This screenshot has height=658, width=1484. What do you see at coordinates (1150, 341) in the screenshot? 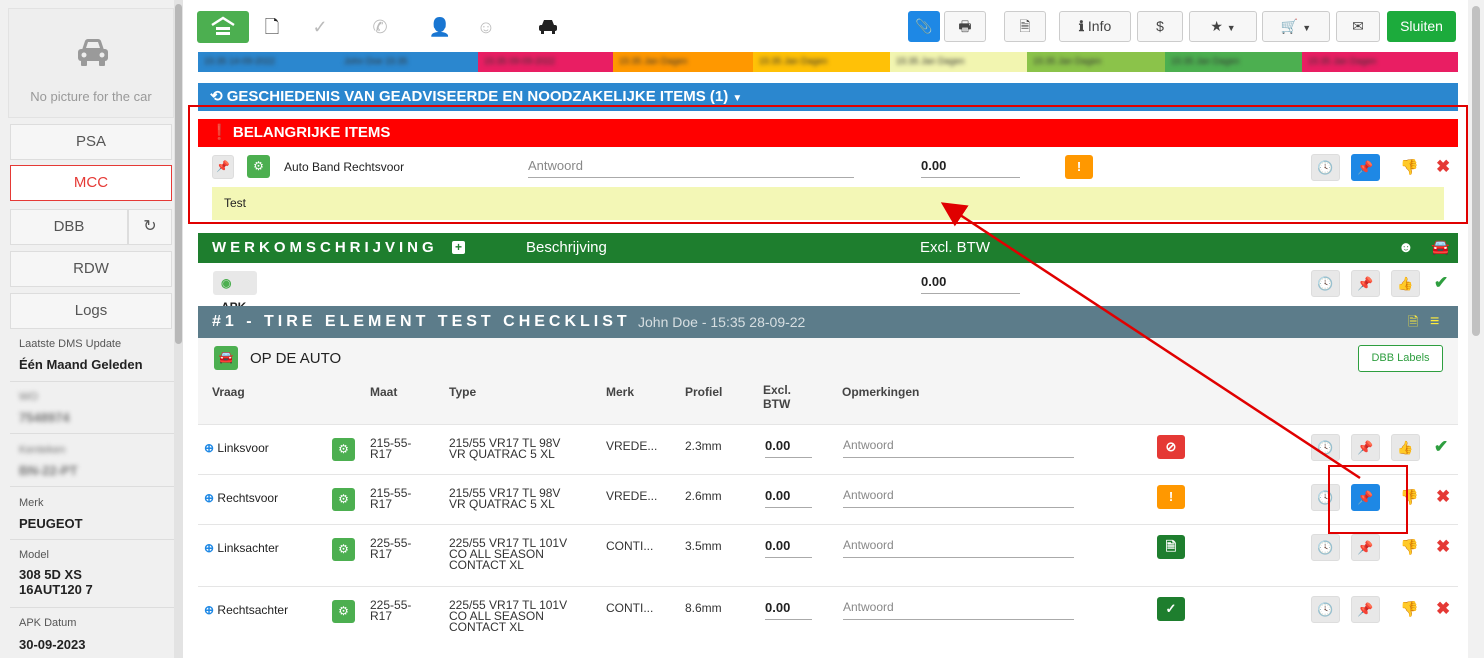
I see `annotation-arrow` at bounding box center [1150, 341].